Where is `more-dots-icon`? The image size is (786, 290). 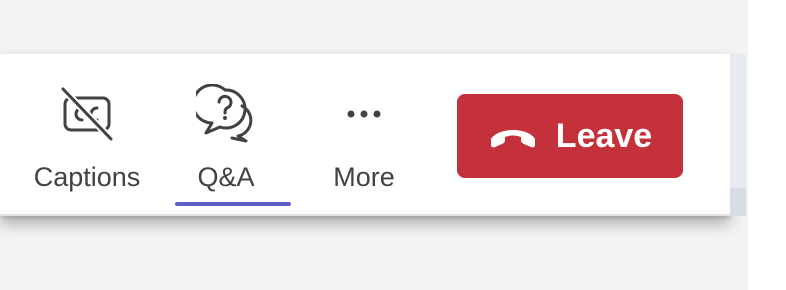 more-dots-icon is located at coordinates (364, 114).